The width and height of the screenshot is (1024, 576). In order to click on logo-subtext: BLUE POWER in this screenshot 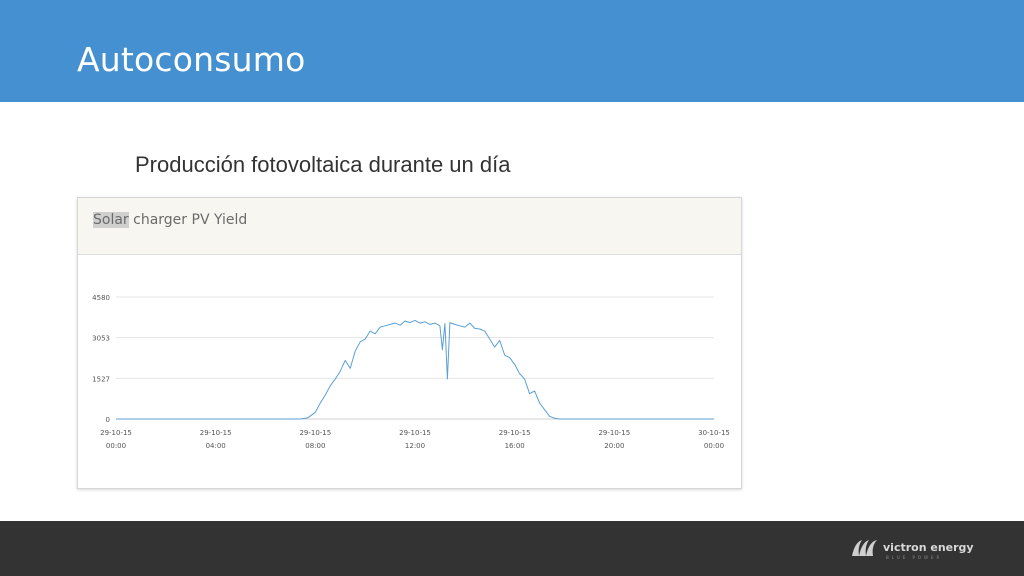, I will do `click(914, 557)`.